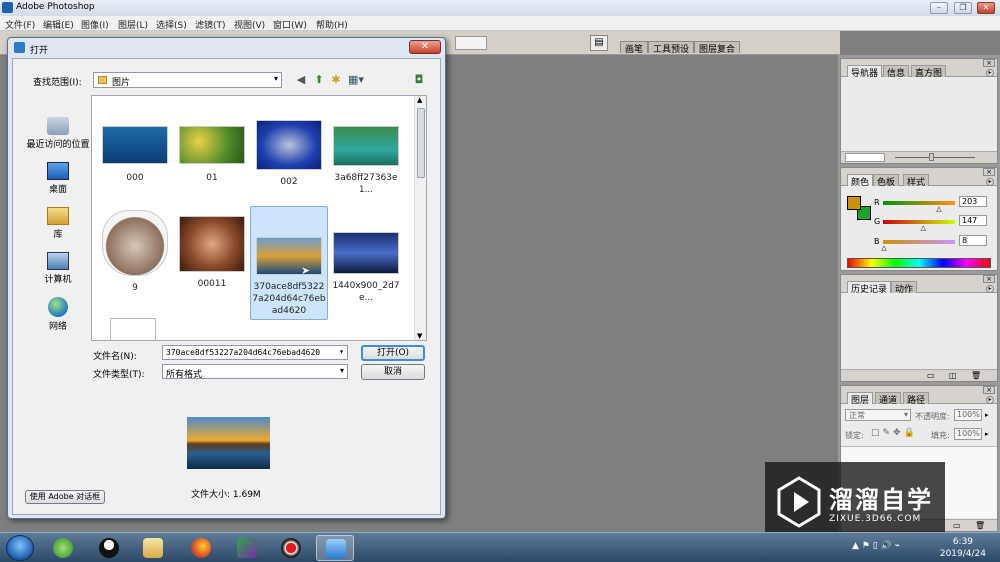  What do you see at coordinates (854, 203) in the screenshot?
I see `foreground-color-swatch` at bounding box center [854, 203].